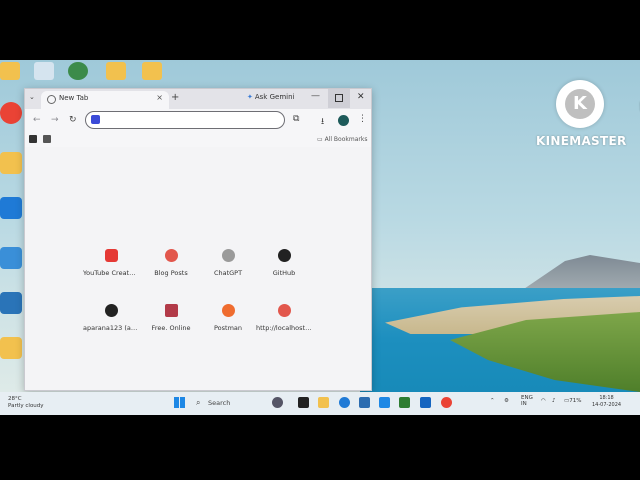 This screenshot has width=640, height=480. Describe the element at coordinates (33, 139) in the screenshot. I see `bookmark-icon` at that location.